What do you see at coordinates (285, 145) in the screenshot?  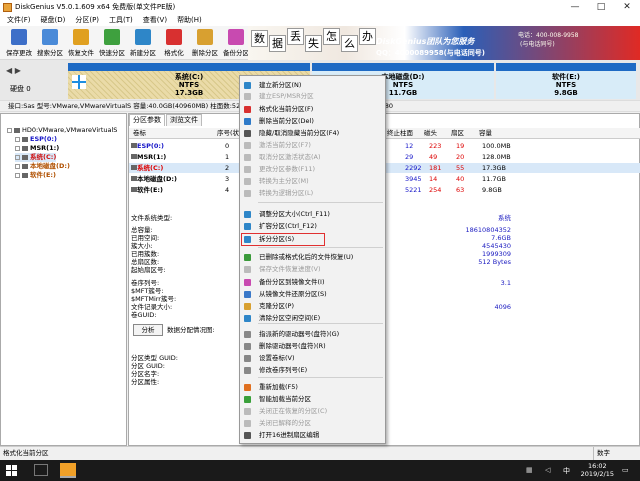 I see `menu-item-label: 激活当前分区(F7)` at bounding box center [285, 145].